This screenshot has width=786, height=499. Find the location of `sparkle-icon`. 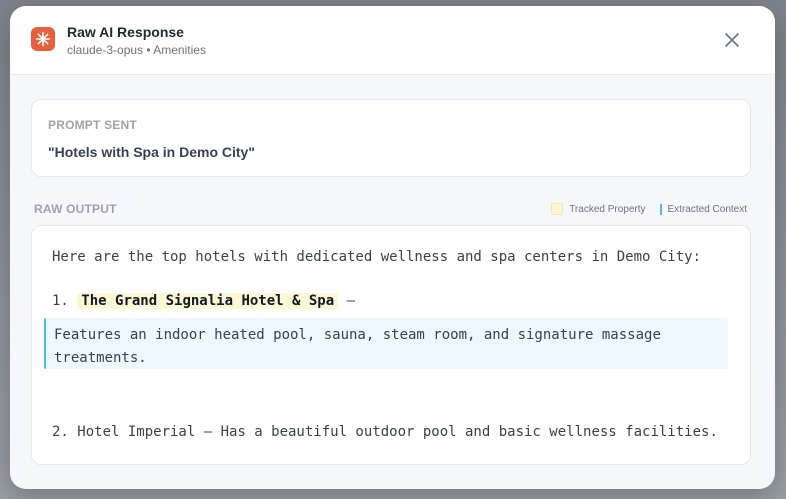

sparkle-icon is located at coordinates (43, 39).